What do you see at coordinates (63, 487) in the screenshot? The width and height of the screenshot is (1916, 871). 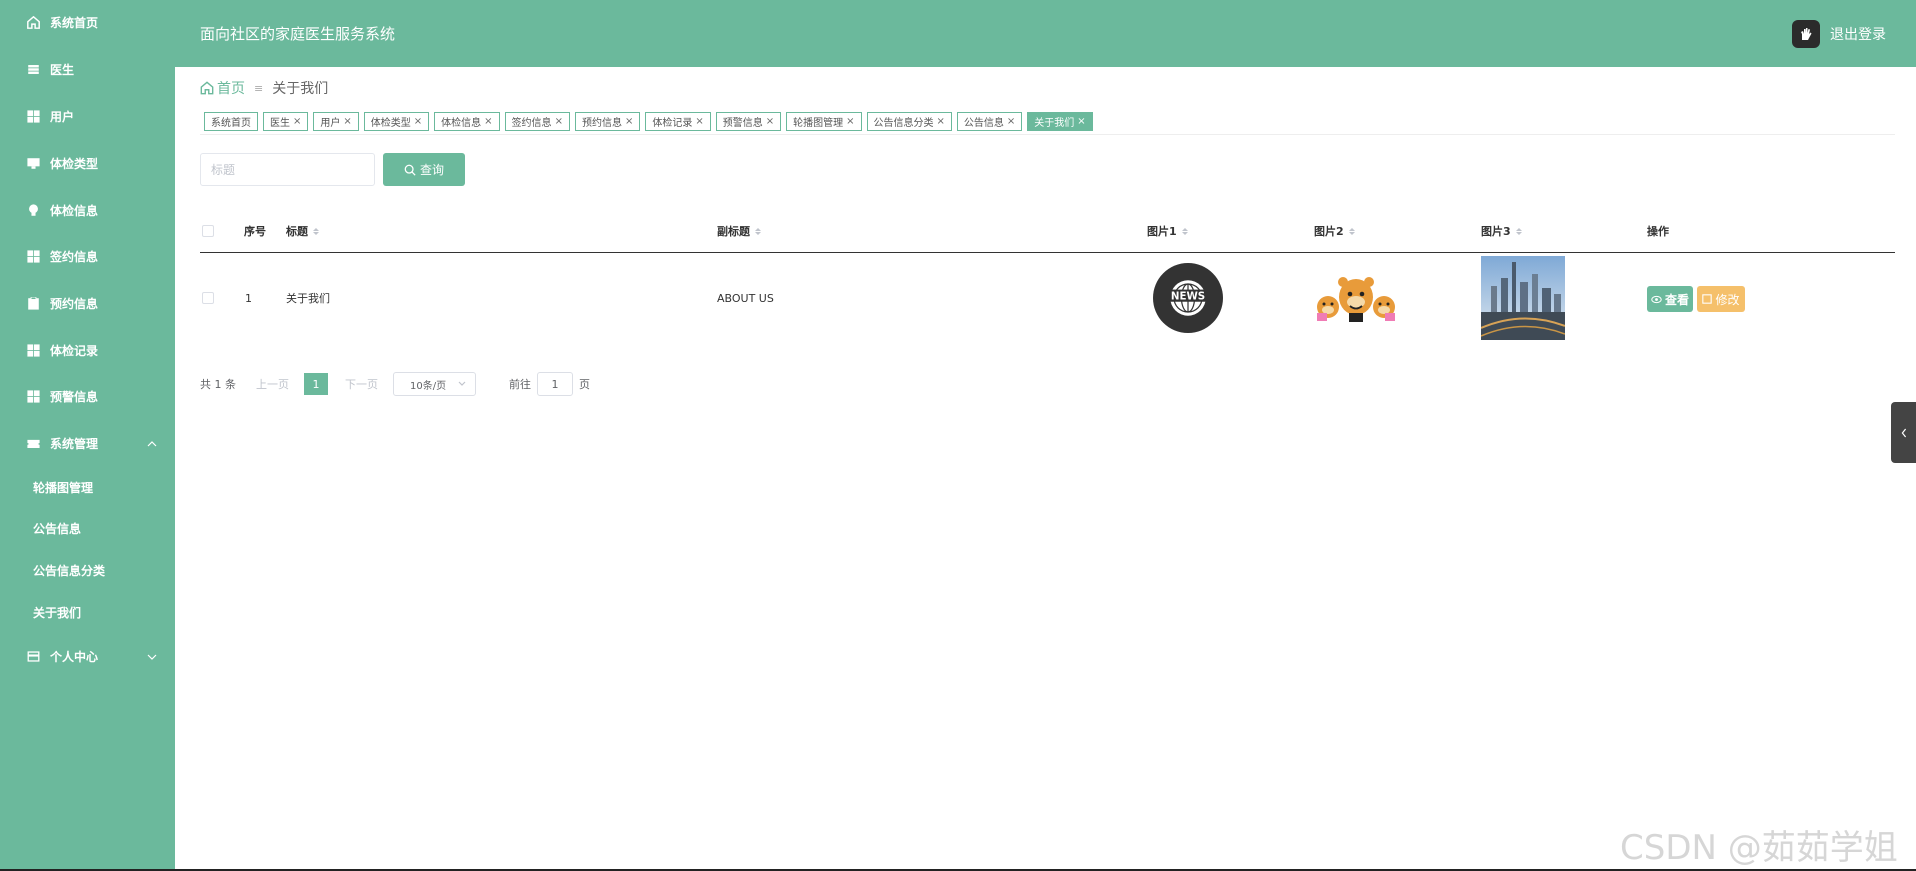 I see `sidebar-subitem-label: 轮播图管理` at bounding box center [63, 487].